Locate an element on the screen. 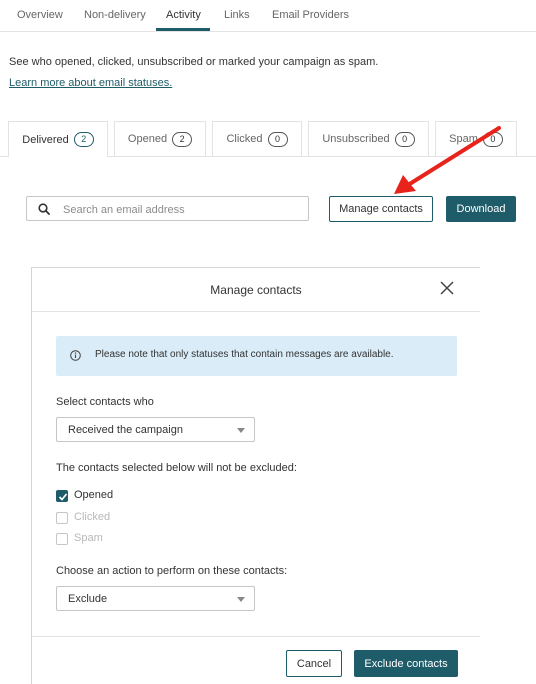  status-tab-delivered: Delivered 2 is located at coordinates (58, 139).